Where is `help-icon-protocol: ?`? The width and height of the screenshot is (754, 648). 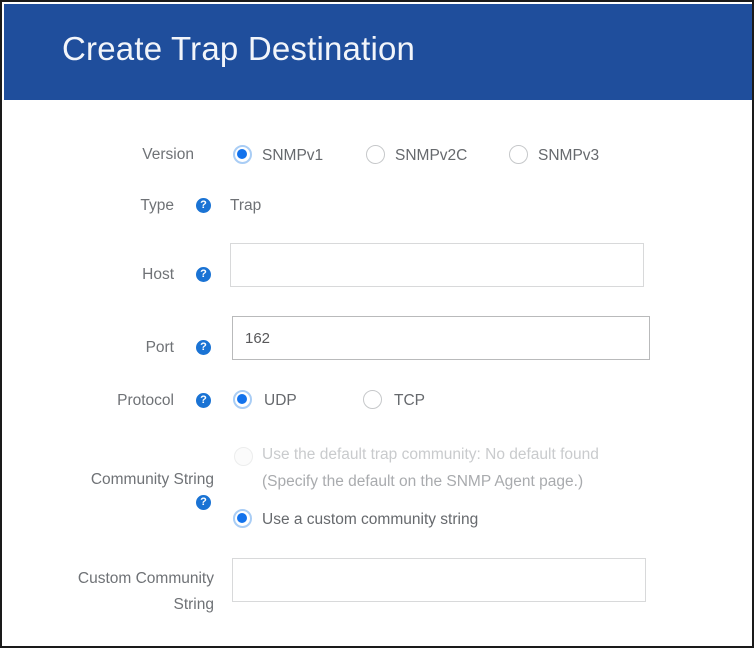
help-icon-protocol: ? is located at coordinates (203, 400).